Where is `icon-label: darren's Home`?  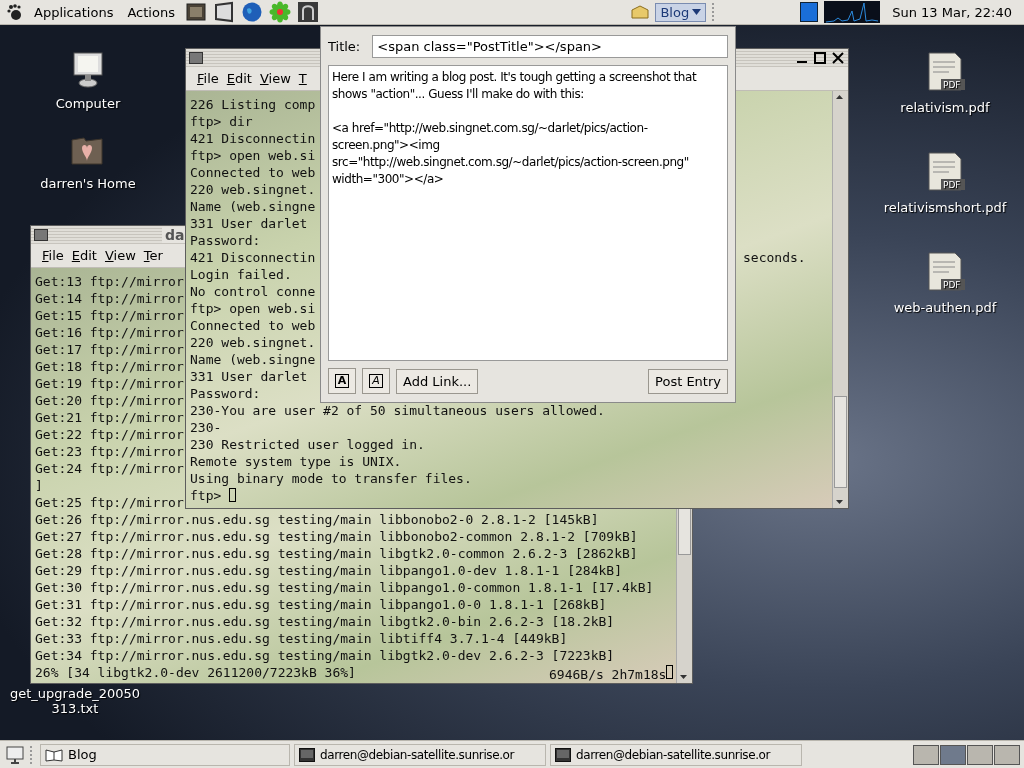
icon-label: darren's Home is located at coordinates (88, 183).